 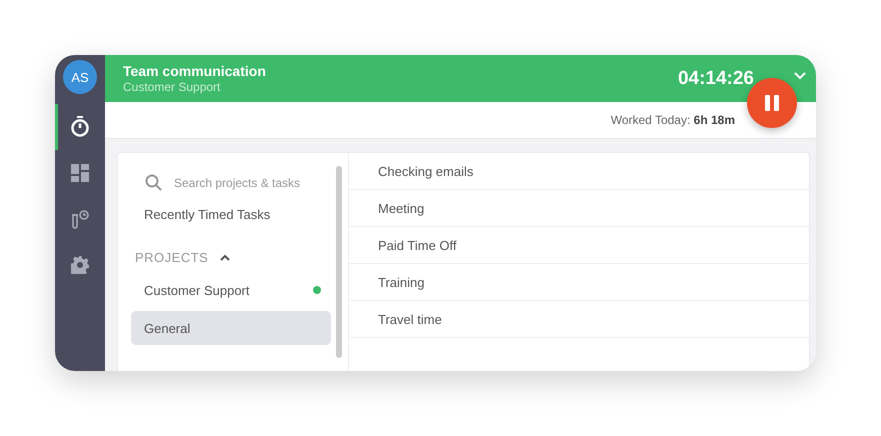 What do you see at coordinates (225, 257) in the screenshot?
I see `caret-icon` at bounding box center [225, 257].